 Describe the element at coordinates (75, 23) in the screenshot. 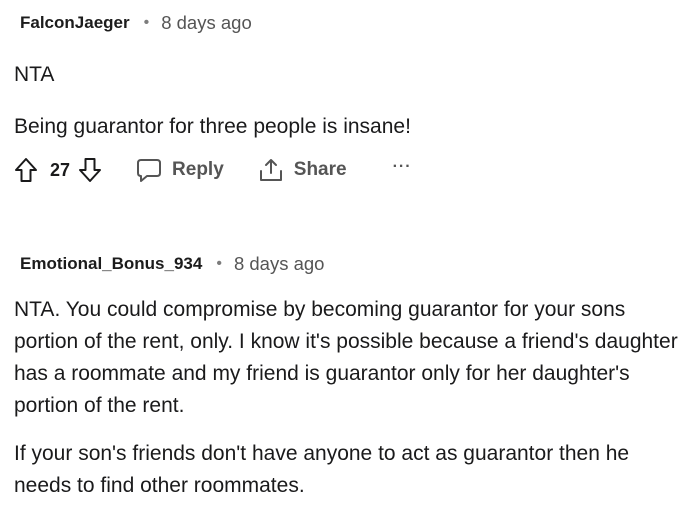

I see `comment-author: FalconJaeger` at that location.